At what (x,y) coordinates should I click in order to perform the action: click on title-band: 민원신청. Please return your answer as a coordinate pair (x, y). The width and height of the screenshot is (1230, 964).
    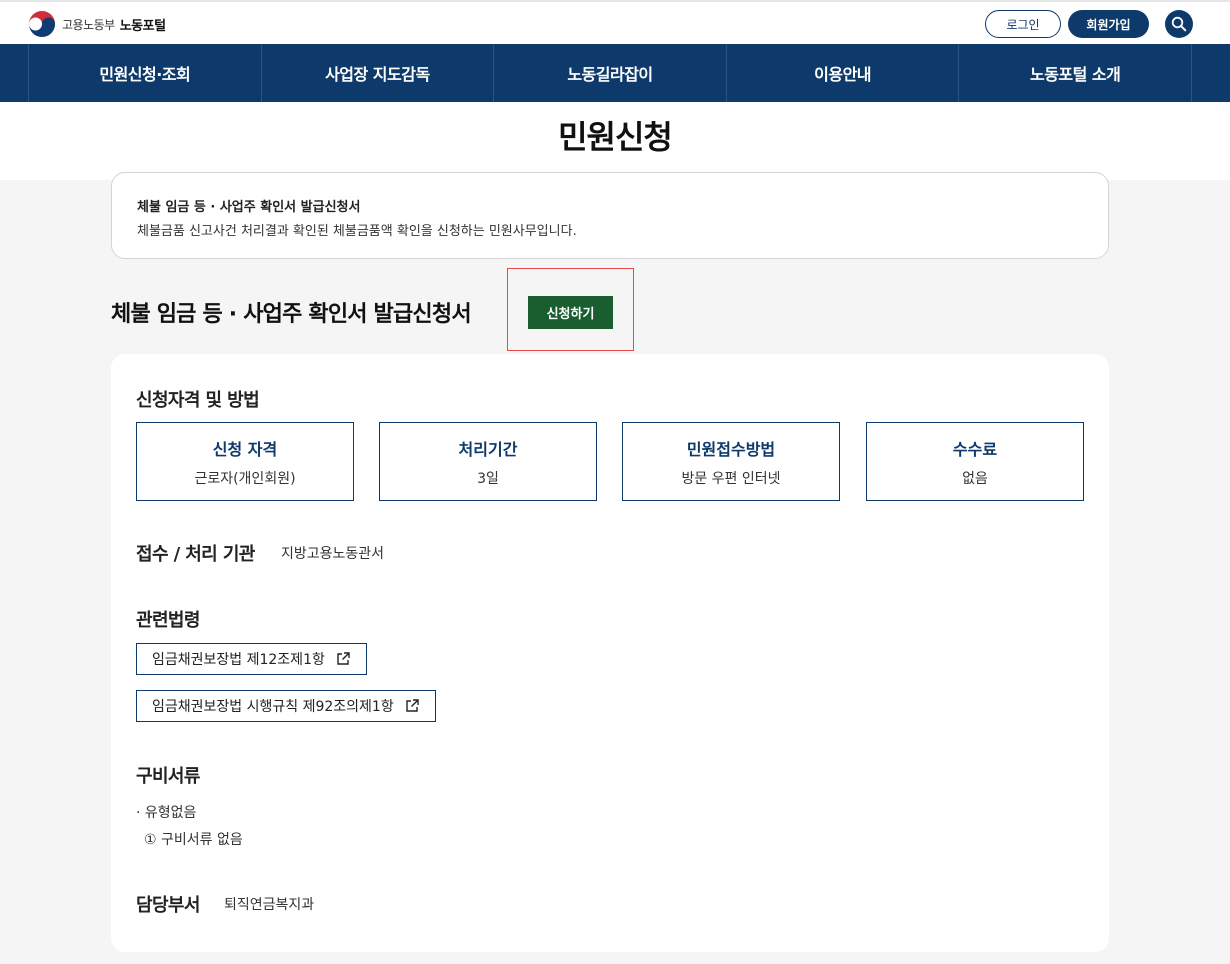
    Looking at the image, I should click on (615, 141).